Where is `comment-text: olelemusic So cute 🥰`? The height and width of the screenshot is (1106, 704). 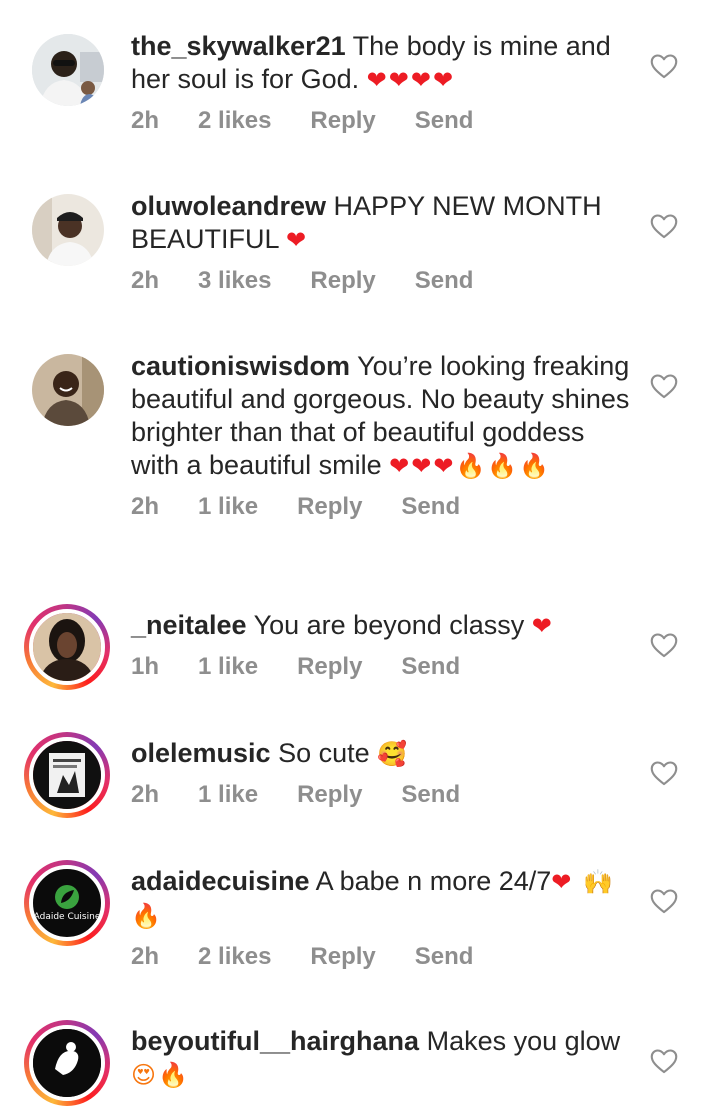
comment-text: olelemusic So cute 🥰 is located at coordinates (381, 754).